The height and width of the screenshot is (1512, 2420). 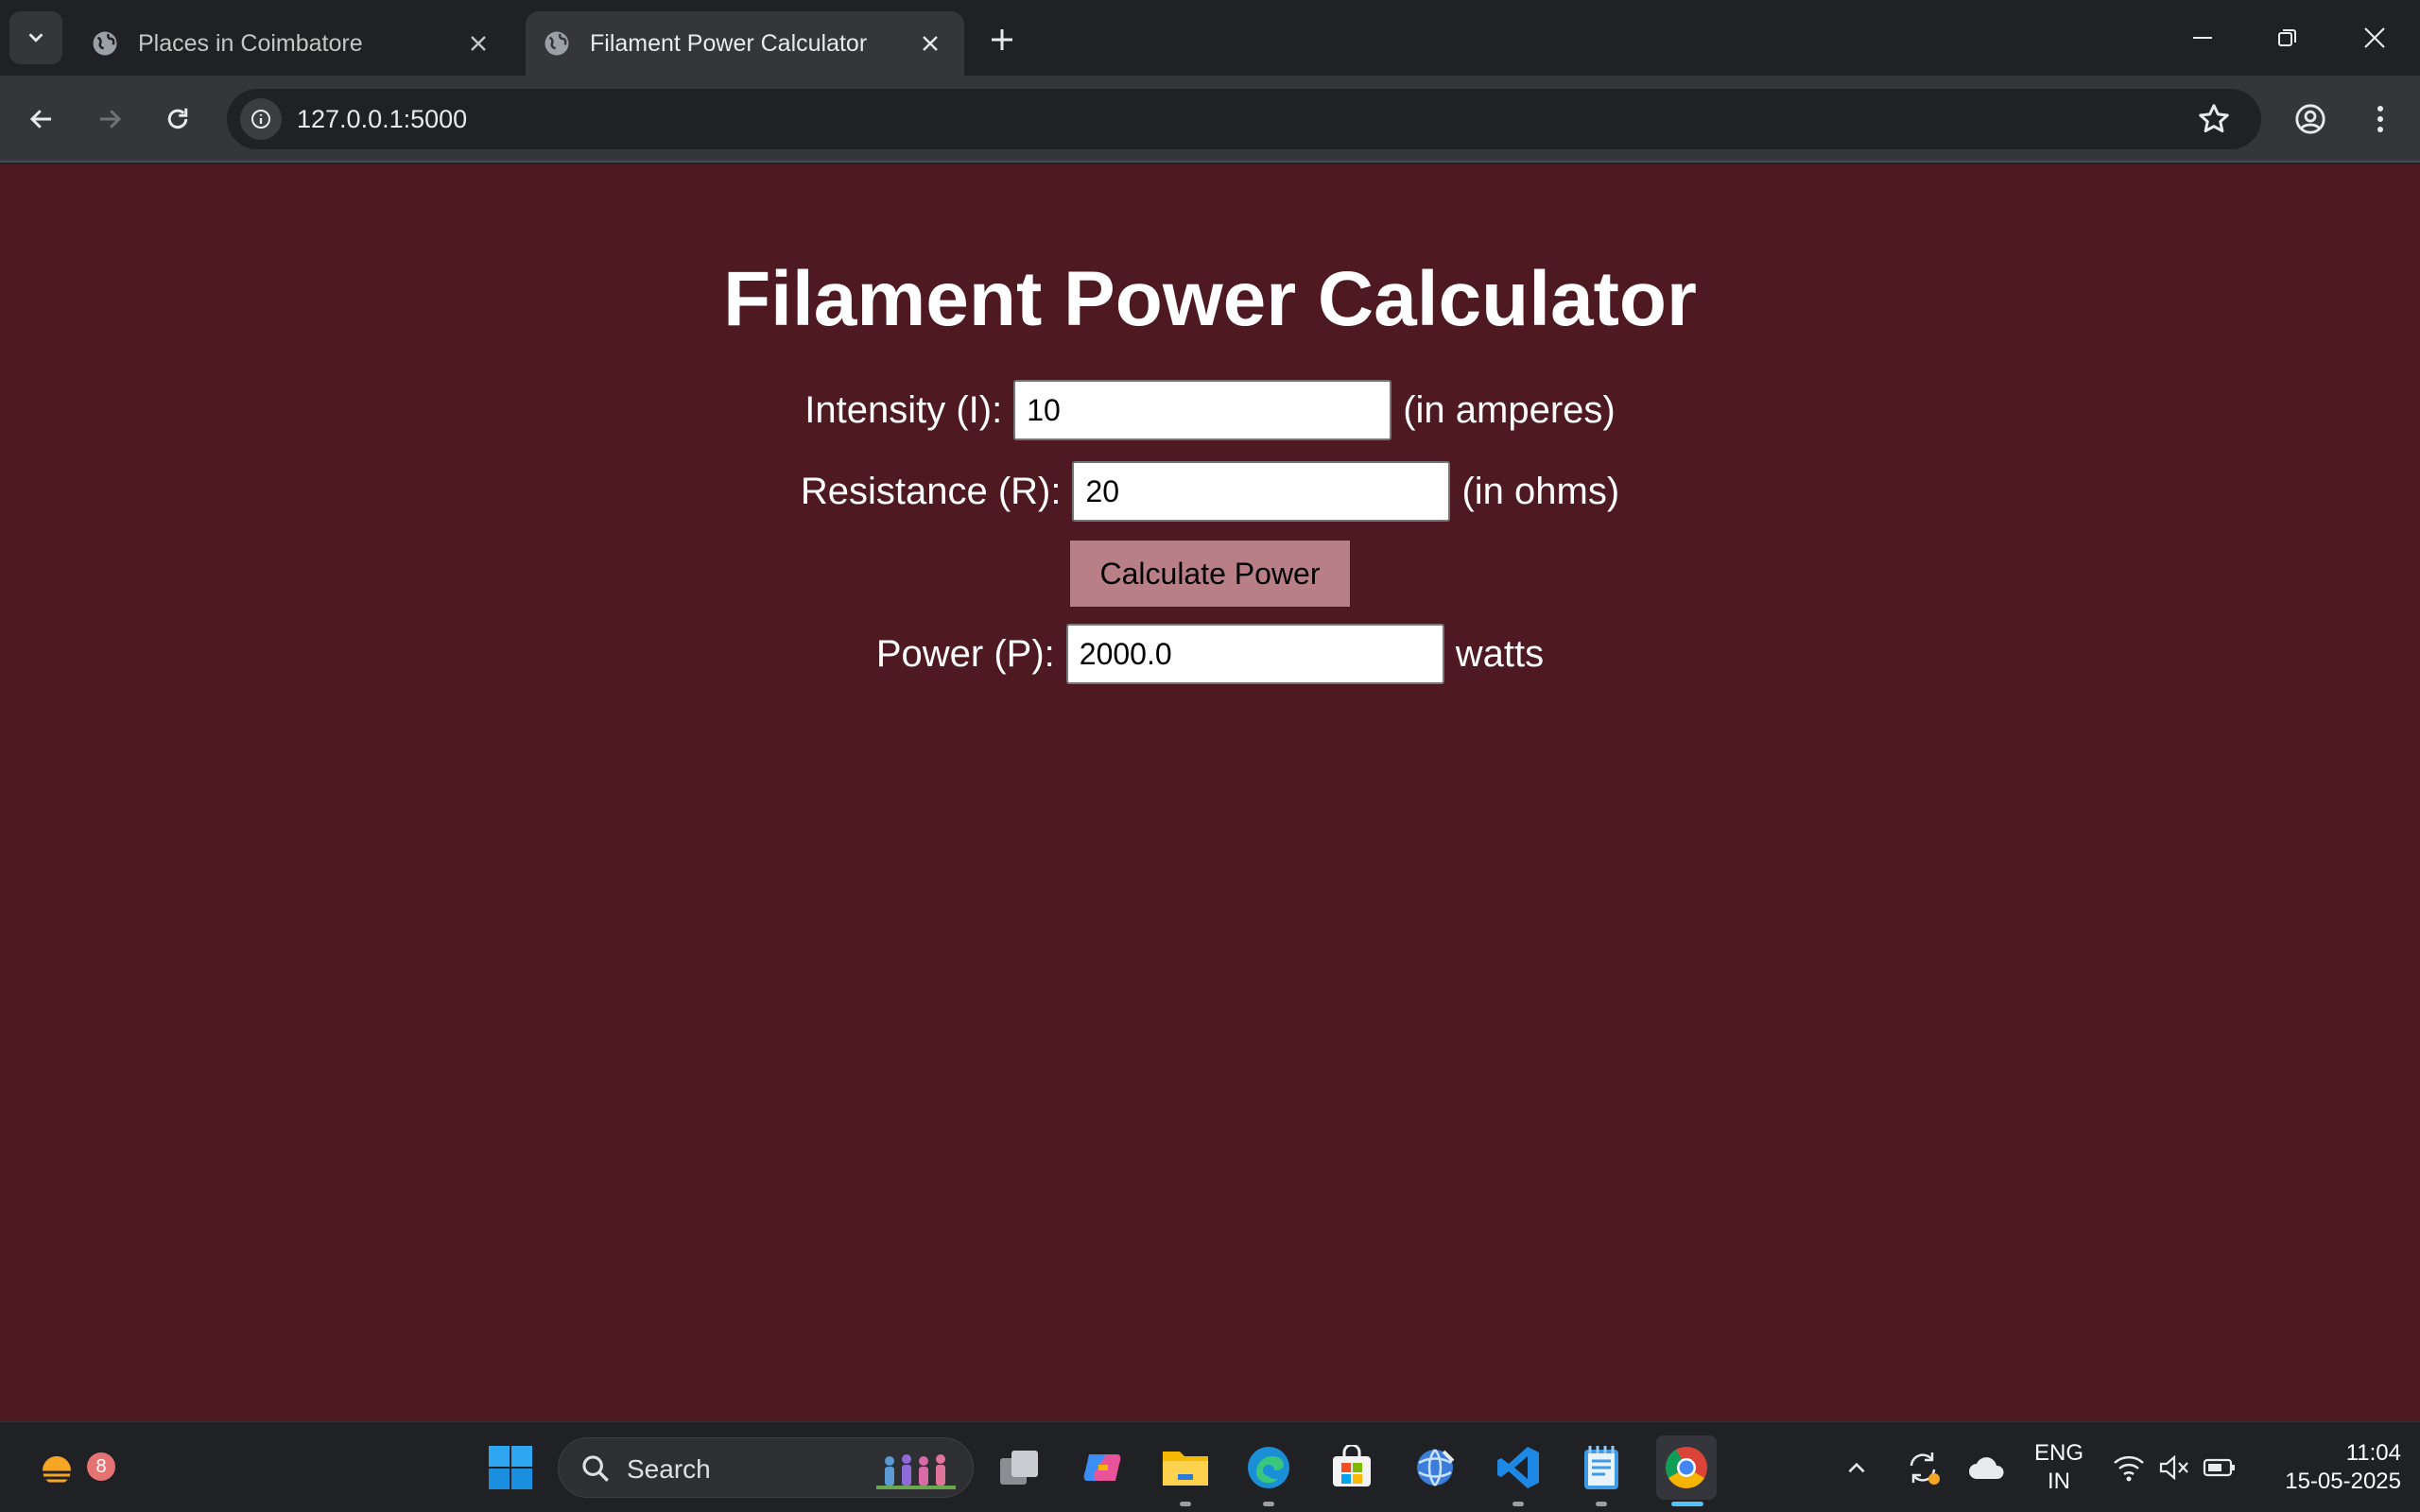 I want to click on profile-button, so click(x=2310, y=119).